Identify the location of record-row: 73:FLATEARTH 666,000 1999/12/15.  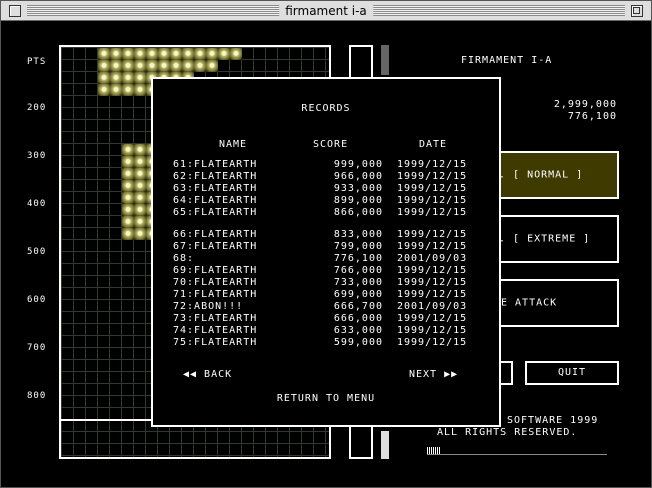
(326, 319).